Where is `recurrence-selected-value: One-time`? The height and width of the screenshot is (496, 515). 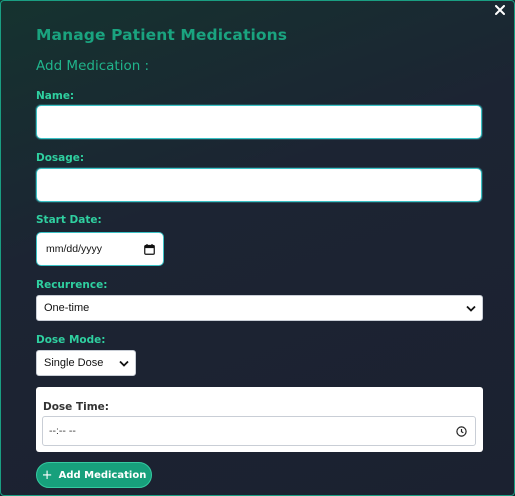
recurrence-selected-value: One-time is located at coordinates (67, 308).